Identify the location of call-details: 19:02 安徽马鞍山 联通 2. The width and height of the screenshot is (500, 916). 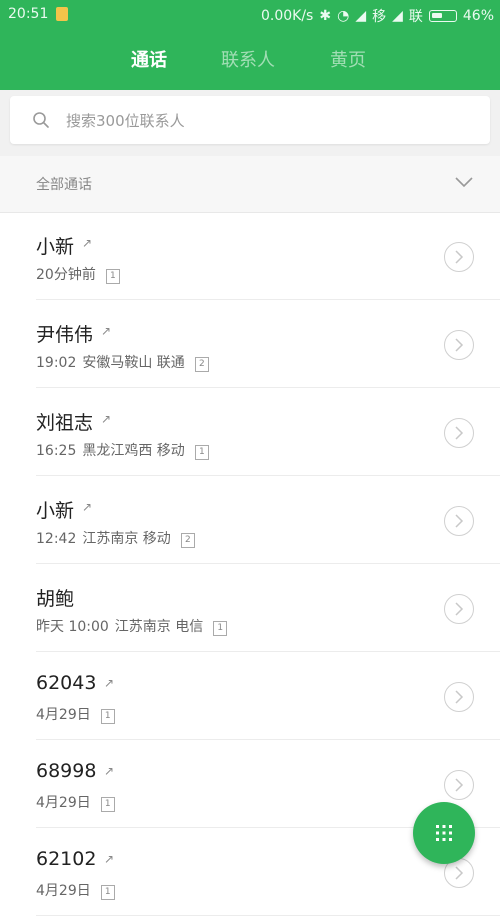
(122, 362).